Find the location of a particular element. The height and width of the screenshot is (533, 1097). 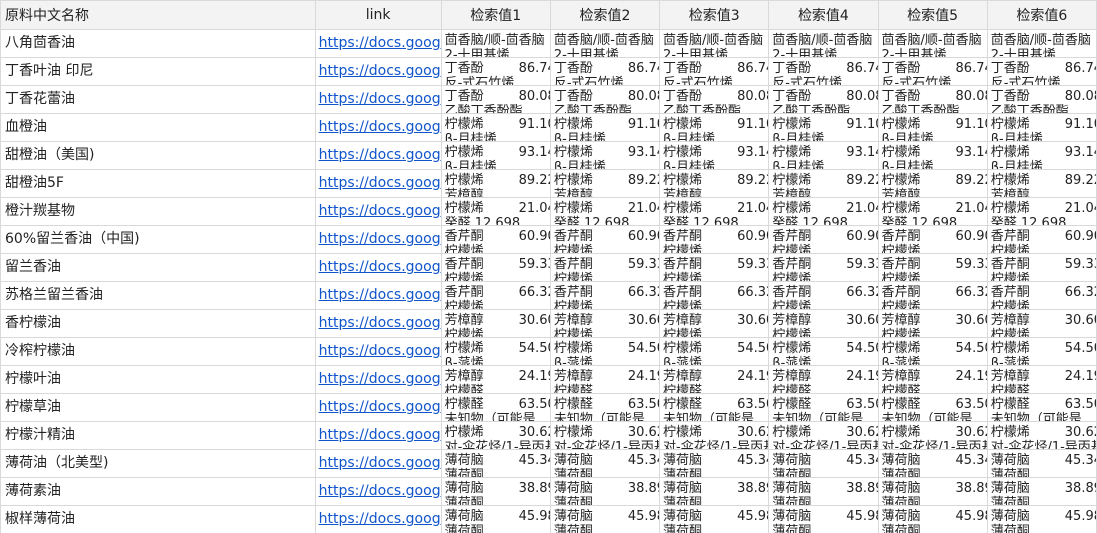

cell-ingredient-name: 薄荷素油 is located at coordinates (158, 491).